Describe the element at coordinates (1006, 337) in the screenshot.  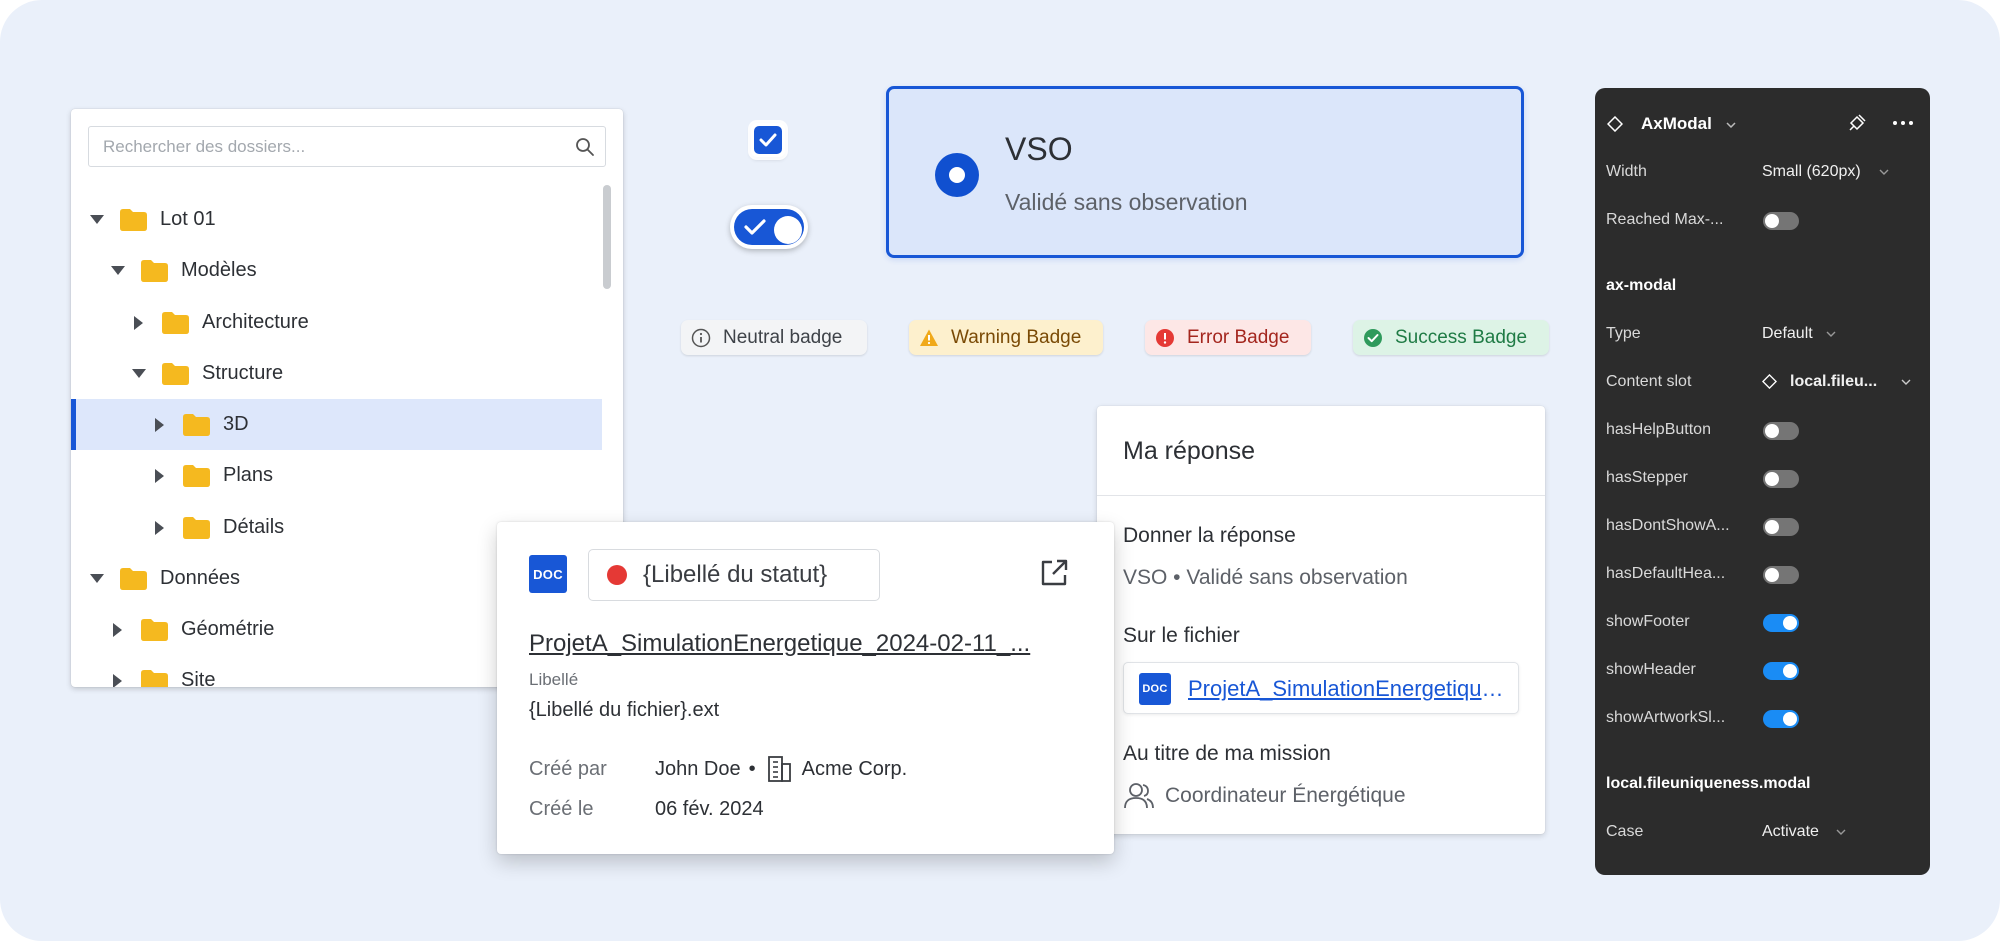
I see `warning-badge: Warning Badge` at that location.